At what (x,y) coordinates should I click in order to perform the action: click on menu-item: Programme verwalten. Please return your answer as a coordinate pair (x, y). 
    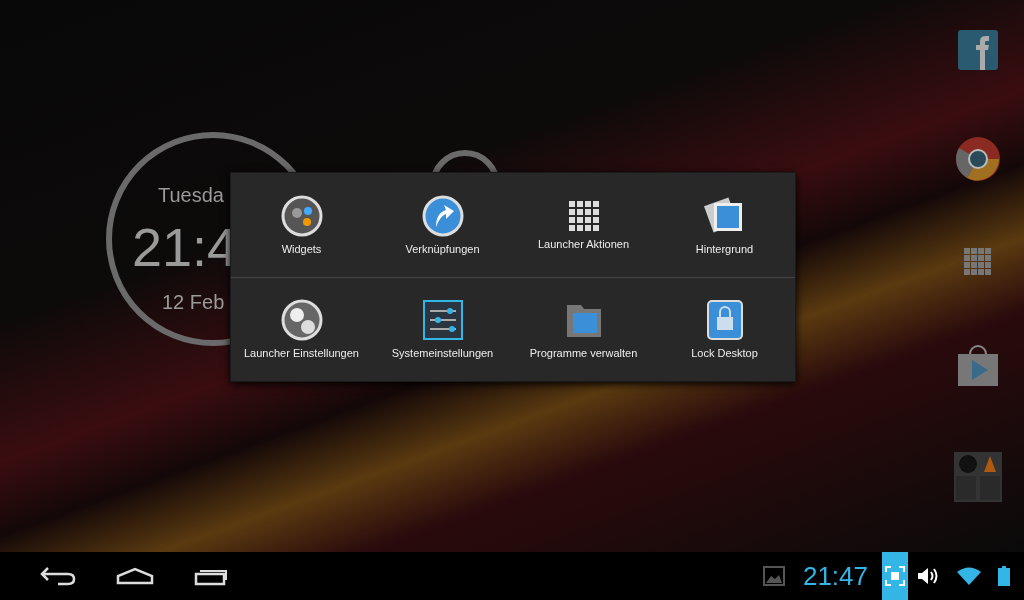
    Looking at the image, I should click on (583, 329).